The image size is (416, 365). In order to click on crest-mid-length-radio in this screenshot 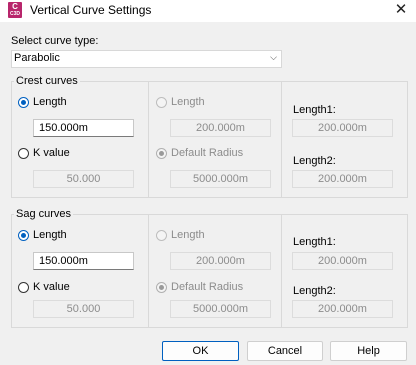, I will do `click(161, 102)`.